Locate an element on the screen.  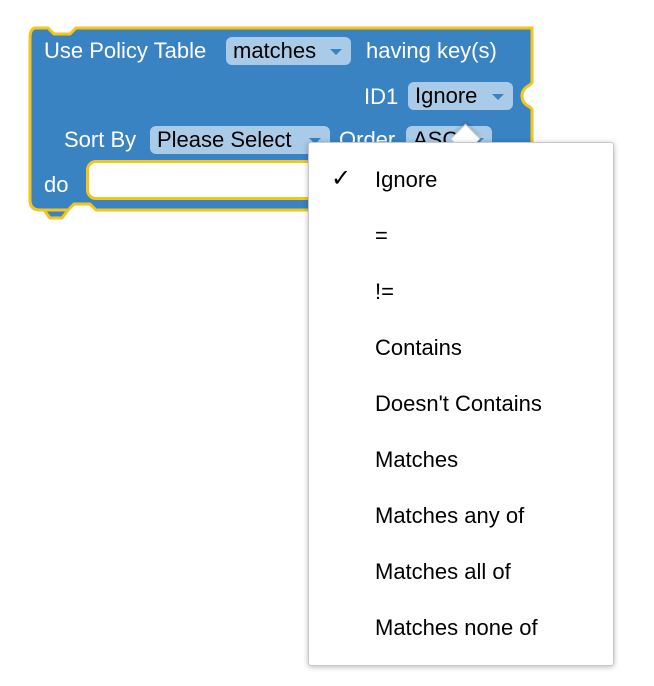
policy-table-value: matches is located at coordinates (275, 50).